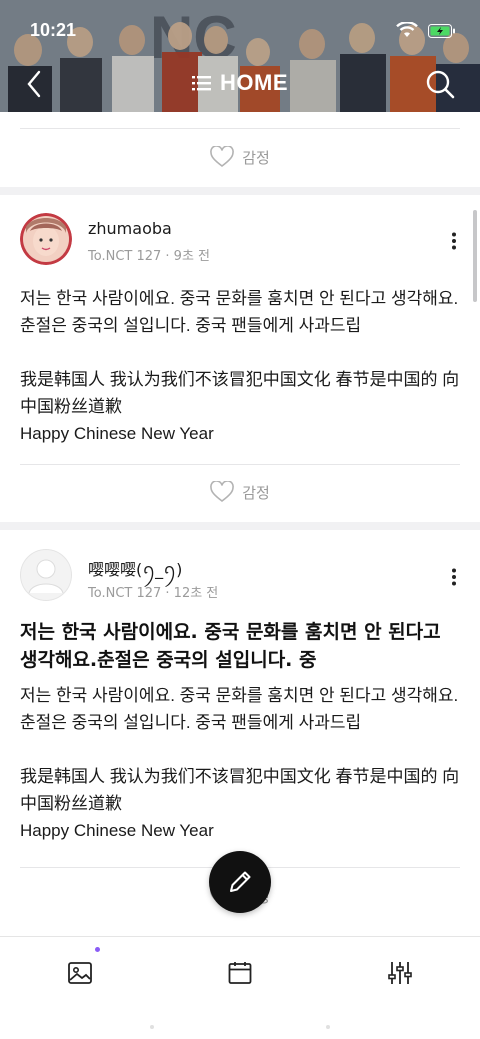  Describe the element at coordinates (407, 31) in the screenshot. I see `wifi-icon` at that location.